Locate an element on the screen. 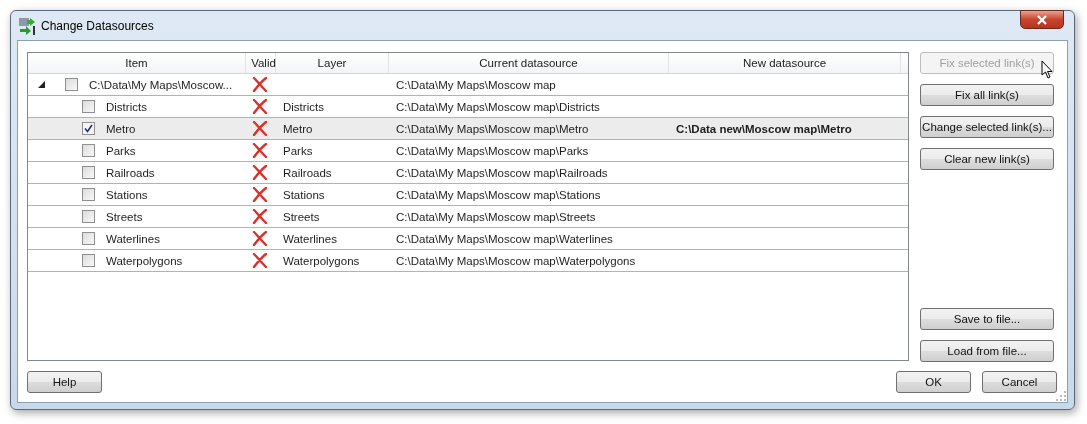 This screenshot has width=1087, height=424. ok-button: OK is located at coordinates (933, 382).